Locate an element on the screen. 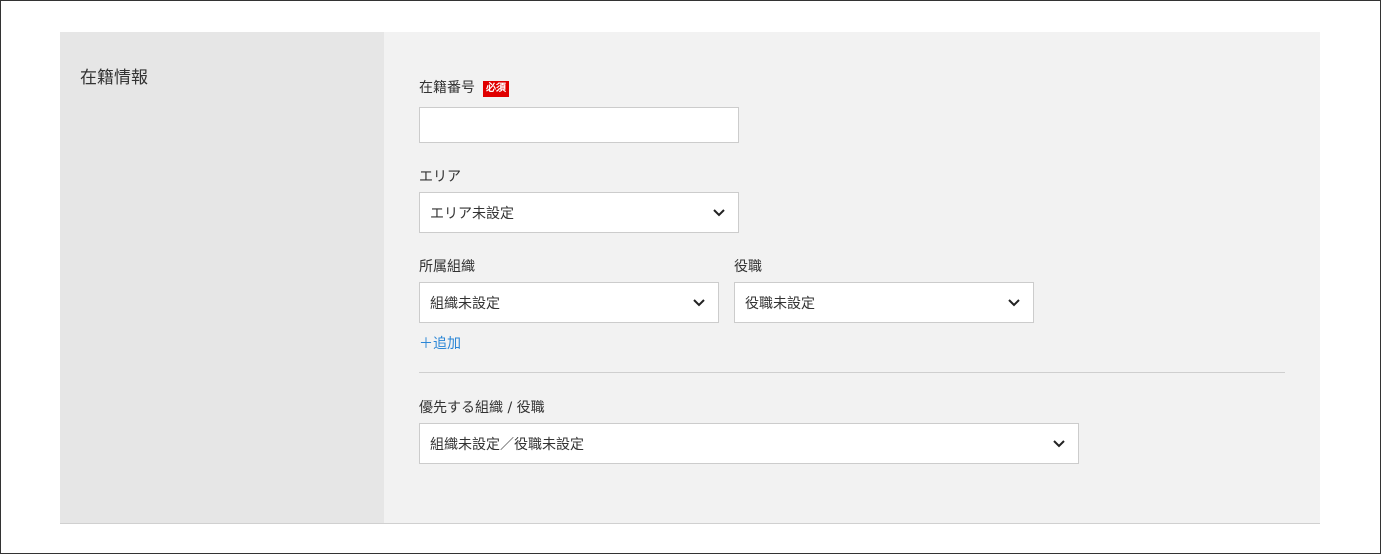  organization-select: 組織未設定 is located at coordinates (569, 302).